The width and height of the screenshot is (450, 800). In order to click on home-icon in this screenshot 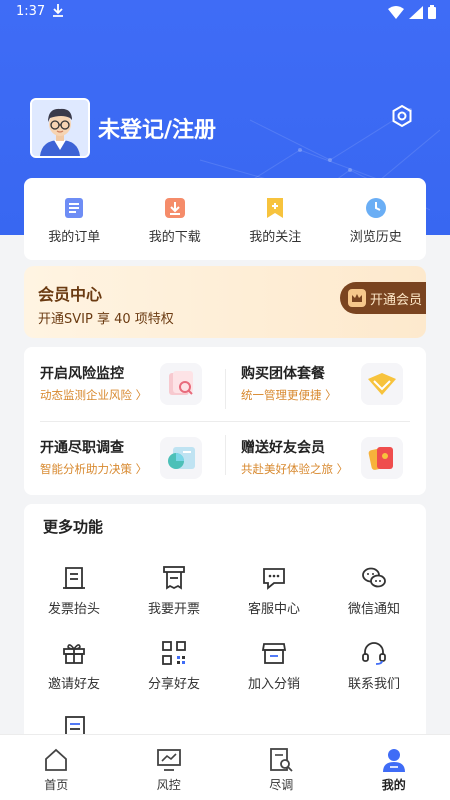, I will do `click(56, 759)`.